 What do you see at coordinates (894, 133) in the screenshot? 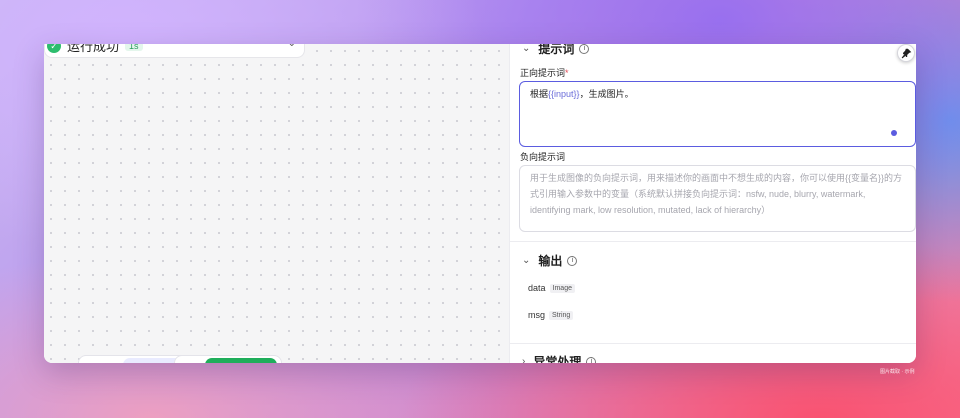
I see `resize-handle` at bounding box center [894, 133].